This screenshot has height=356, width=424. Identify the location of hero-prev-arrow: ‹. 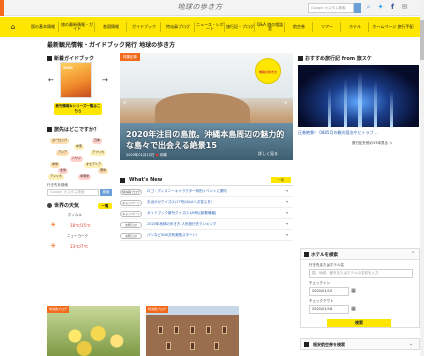
(124, 102).